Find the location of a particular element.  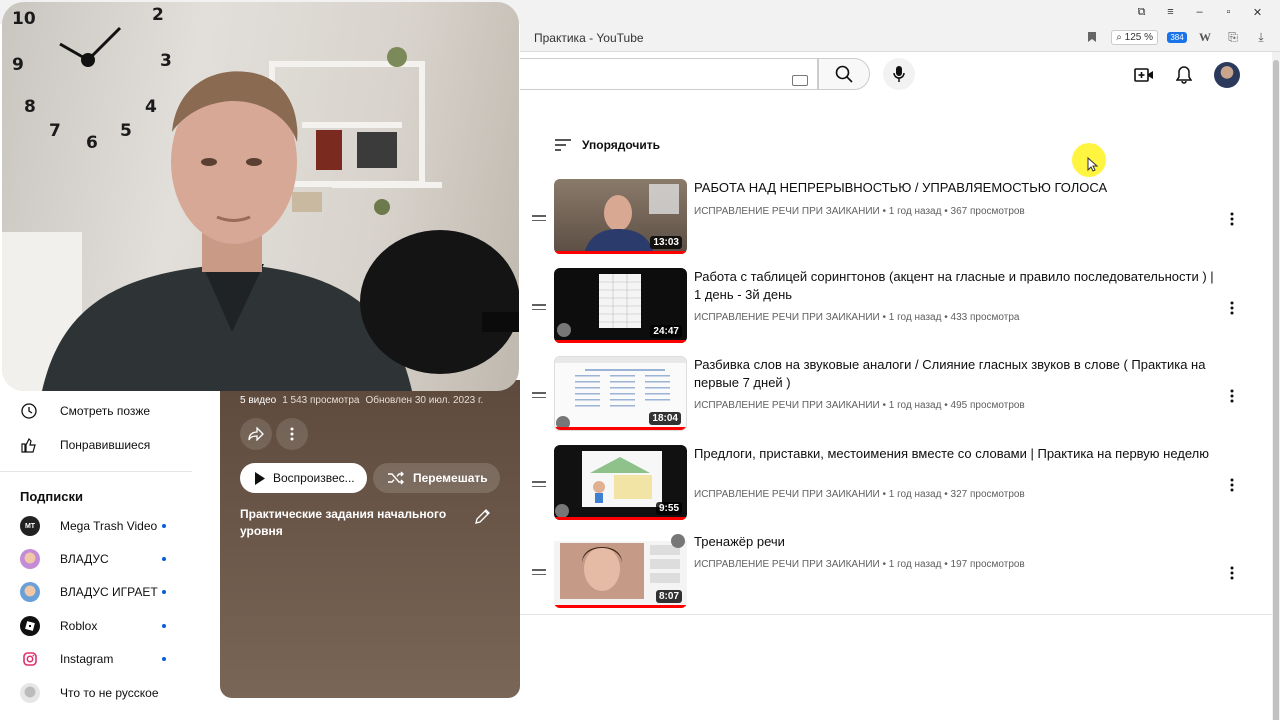

subscription-item: Roblox is located at coordinates (95, 626).